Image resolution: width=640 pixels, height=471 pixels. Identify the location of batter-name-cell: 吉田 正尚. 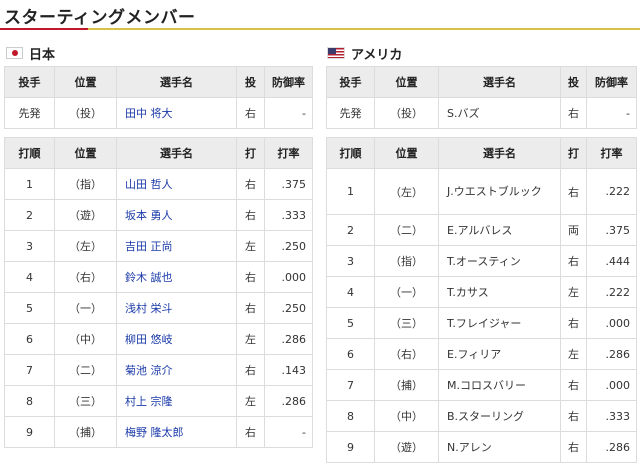
(176, 246).